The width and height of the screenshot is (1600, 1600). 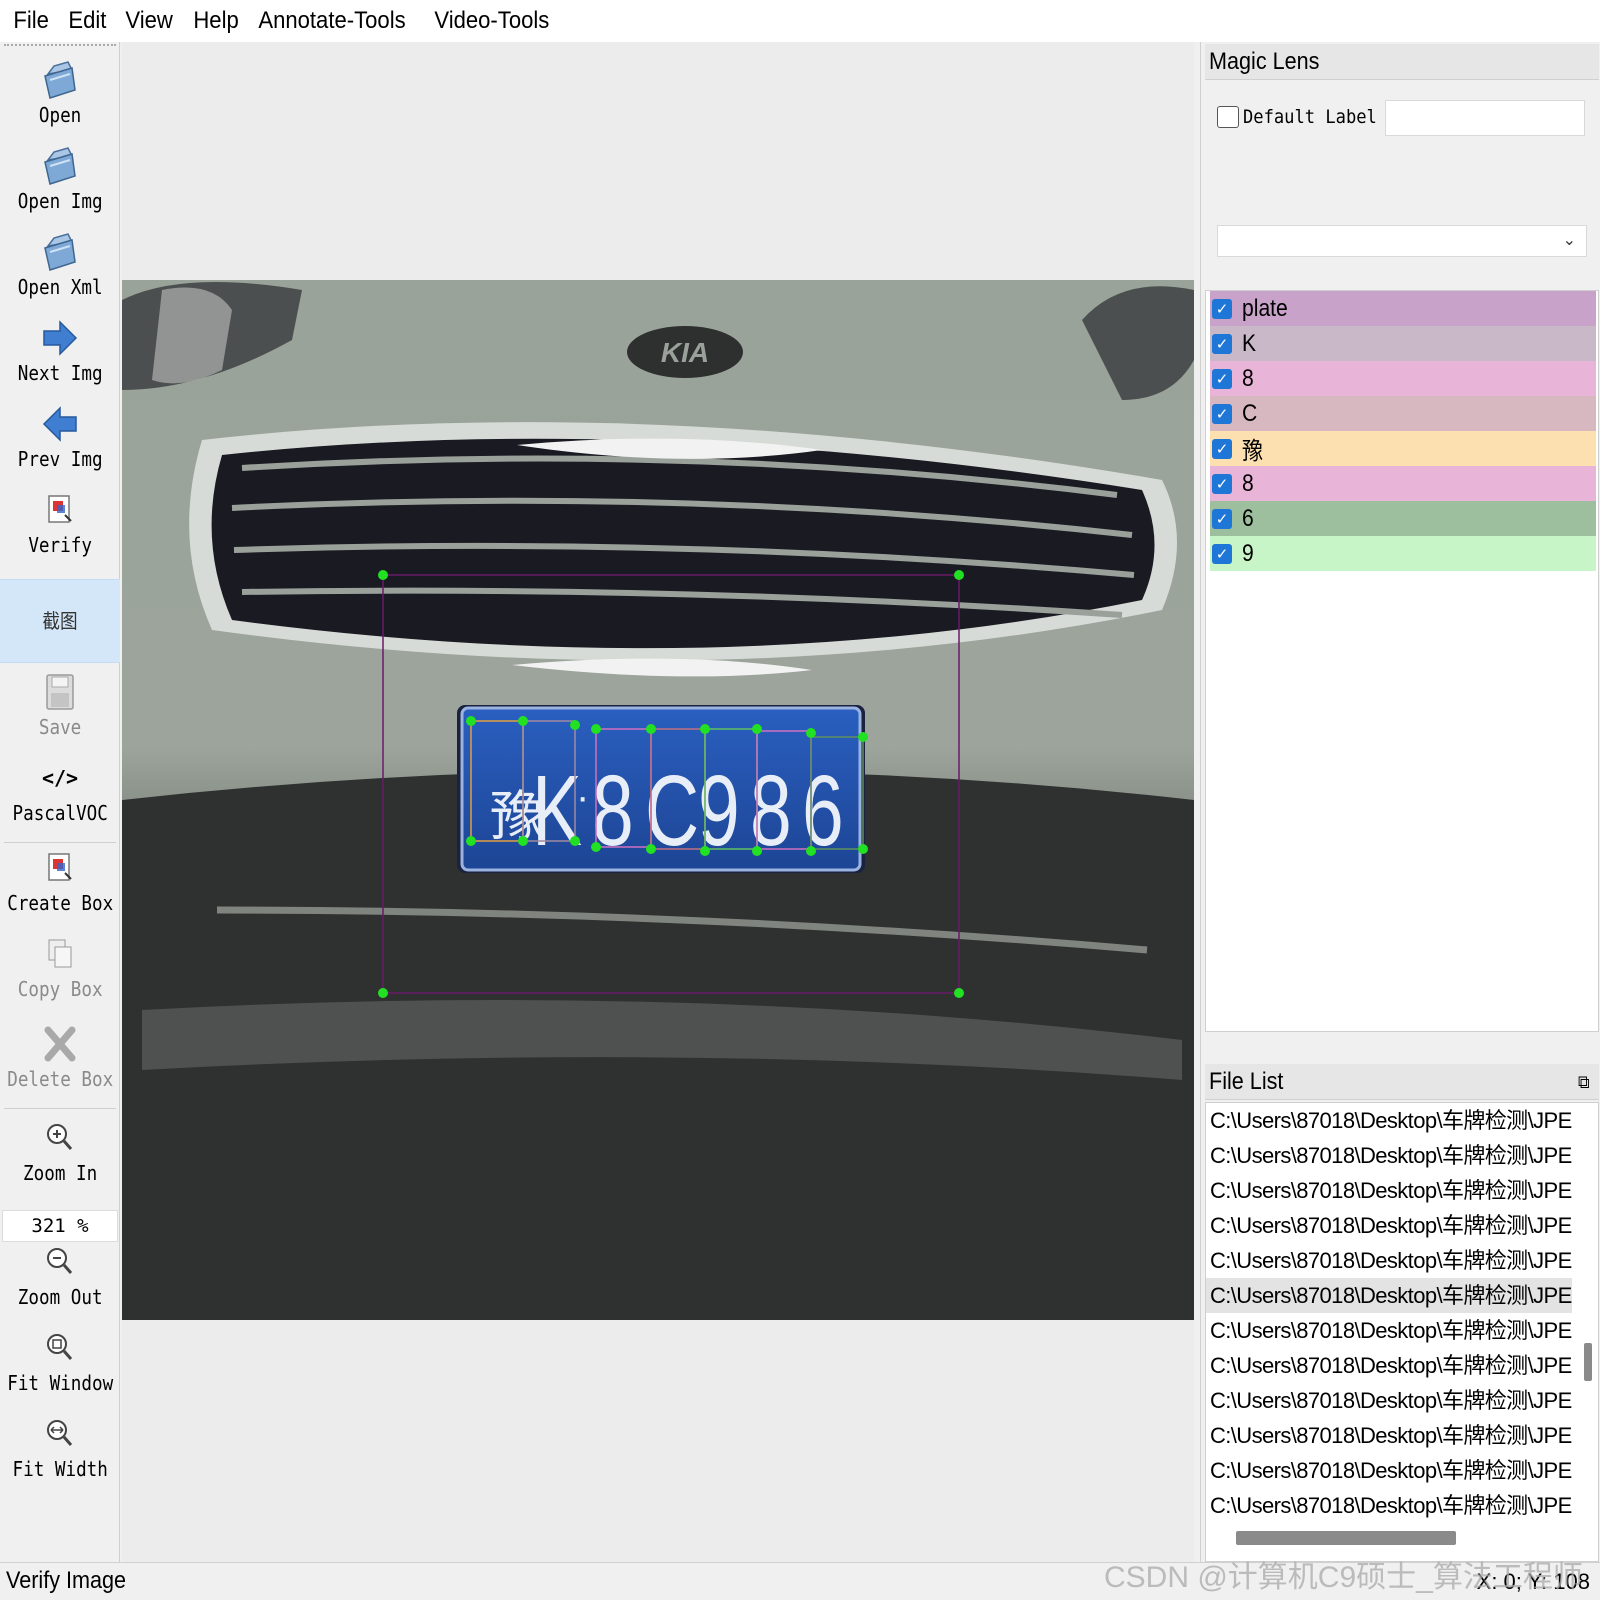 What do you see at coordinates (60, 868) in the screenshot?
I see `create-box-icon` at bounding box center [60, 868].